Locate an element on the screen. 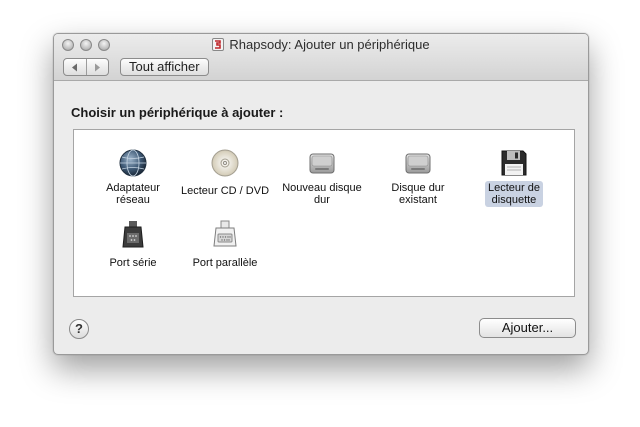 Image resolution: width=640 pixels, height=427 pixels. back-forward-control is located at coordinates (86, 67).